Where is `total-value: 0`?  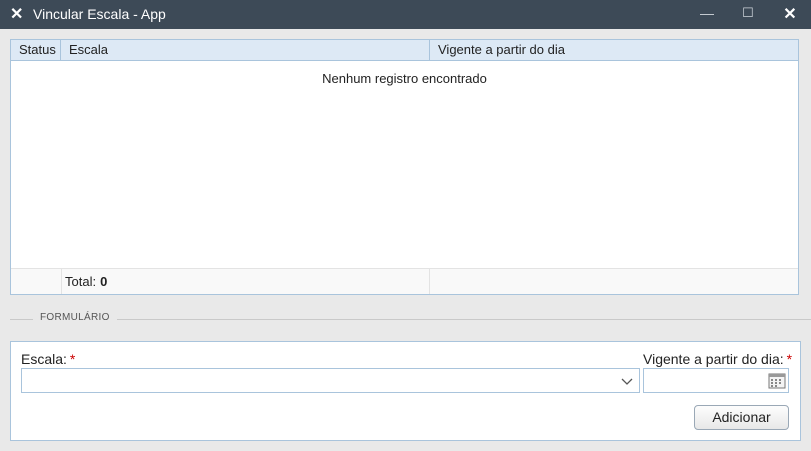 total-value: 0 is located at coordinates (104, 281).